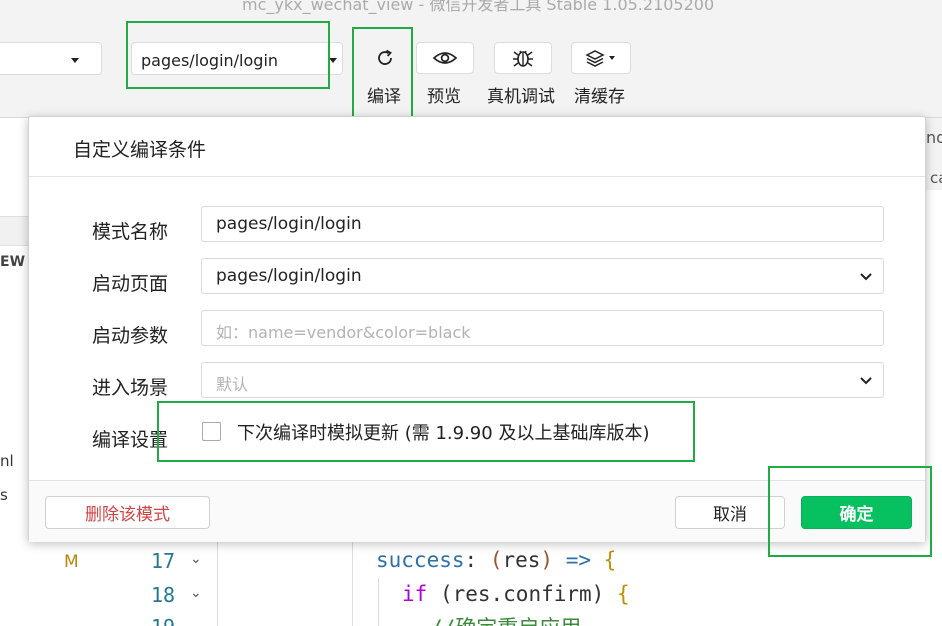 This screenshot has width=942, height=626. What do you see at coordinates (477, 147) in the screenshot?
I see `dialog-header: 自定义编译条件` at bounding box center [477, 147].